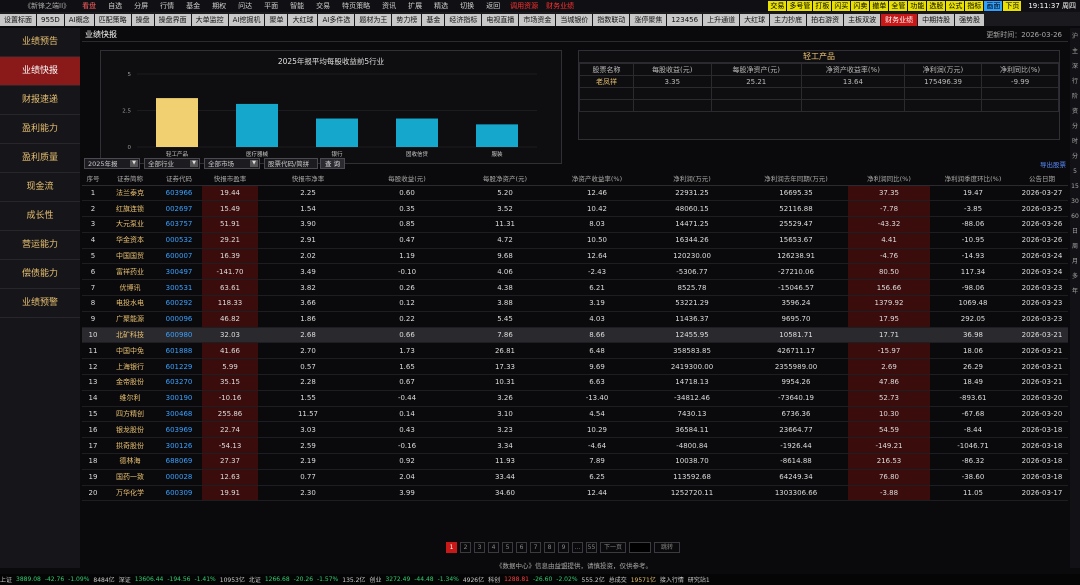 Image resolution: width=1080 pixels, height=585 pixels. I want to click on table-cell: 300497, so click(179, 272).